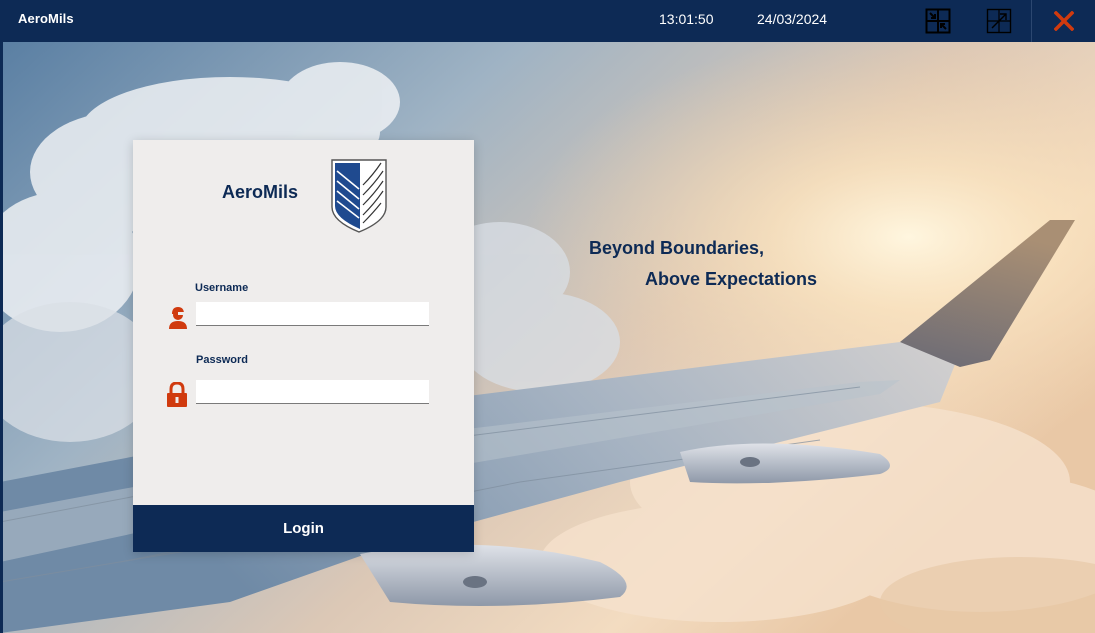 This screenshot has width=1095, height=633. Describe the element at coordinates (178, 318) in the screenshot. I see `user-icon` at that location.